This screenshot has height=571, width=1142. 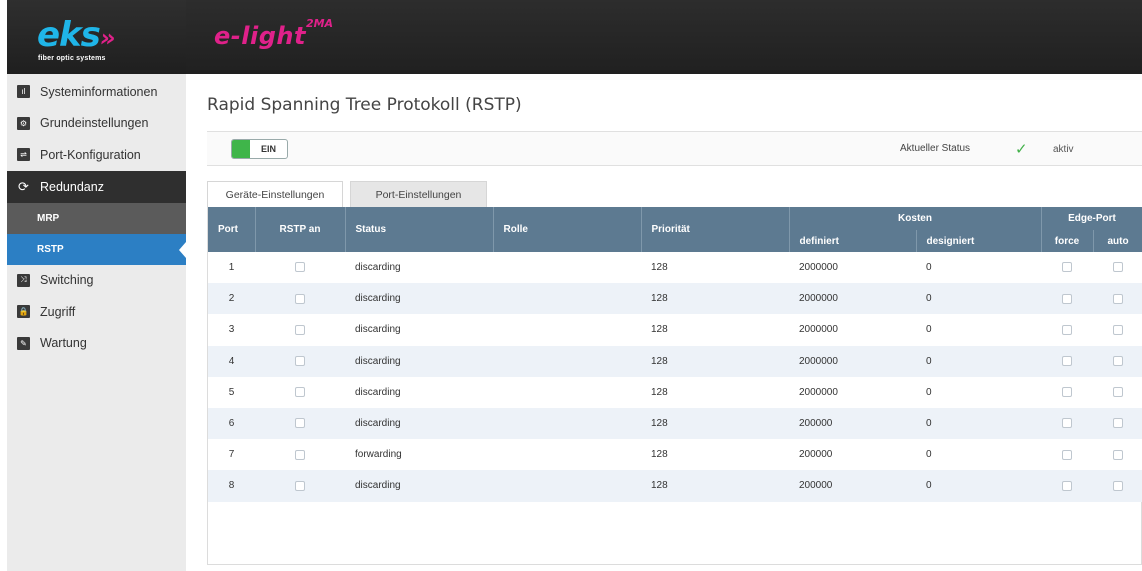 I want to click on logo-text: eks, so click(x=69, y=35).